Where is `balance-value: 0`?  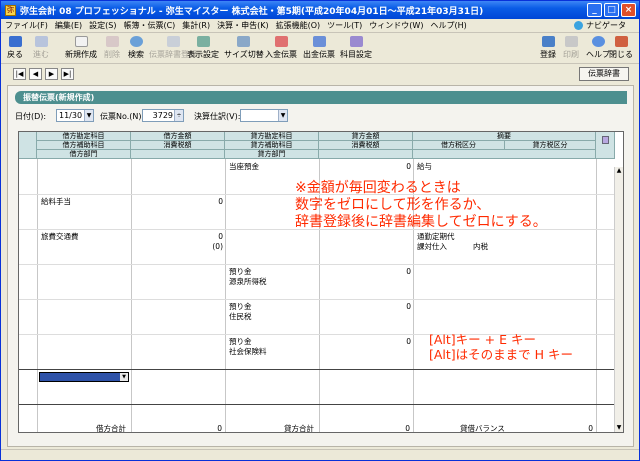 balance-value: 0 is located at coordinates (590, 428).